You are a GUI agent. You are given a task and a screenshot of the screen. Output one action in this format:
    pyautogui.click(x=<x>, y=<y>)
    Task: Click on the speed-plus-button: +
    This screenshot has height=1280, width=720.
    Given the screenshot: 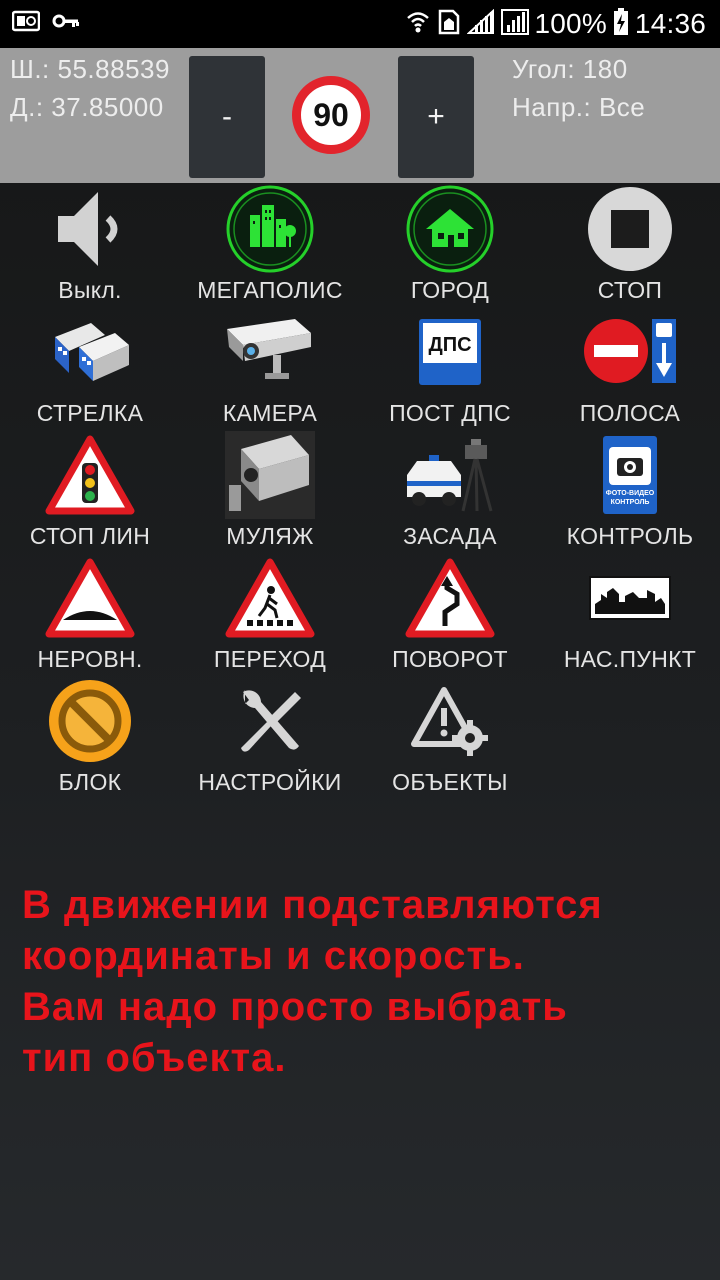 What is the action you would take?
    pyautogui.click(x=436, y=117)
    